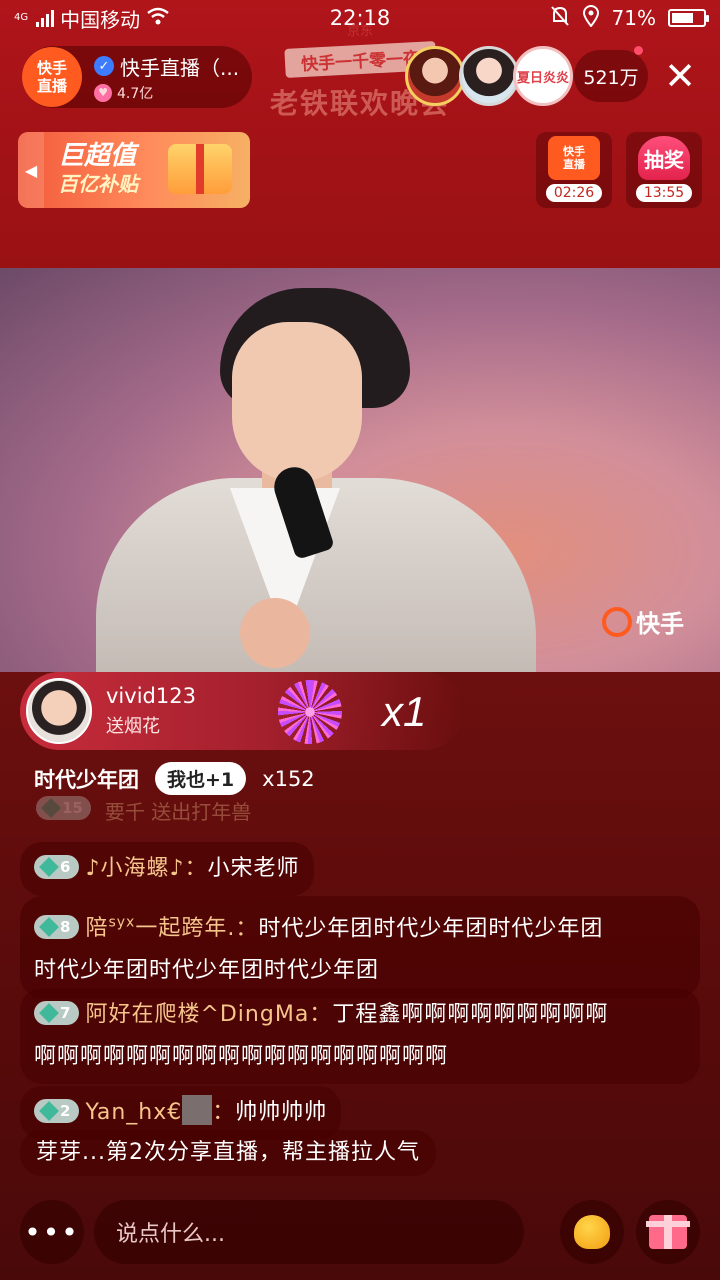 Image resolution: width=720 pixels, height=1280 pixels. I want to click on verified-icon: ✓, so click(104, 66).